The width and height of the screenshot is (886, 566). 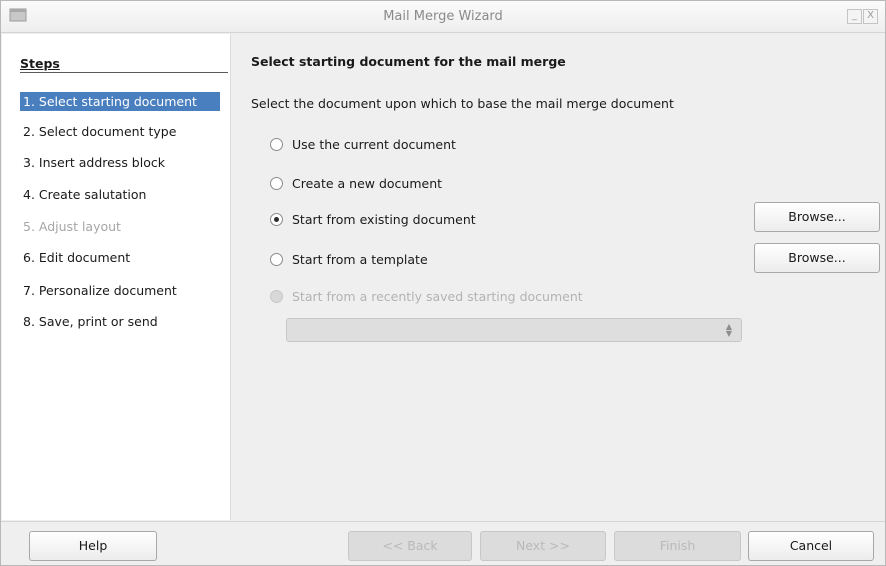 What do you see at coordinates (120, 101) in the screenshot?
I see `step-select-starting-document: 1. Select starting document` at bounding box center [120, 101].